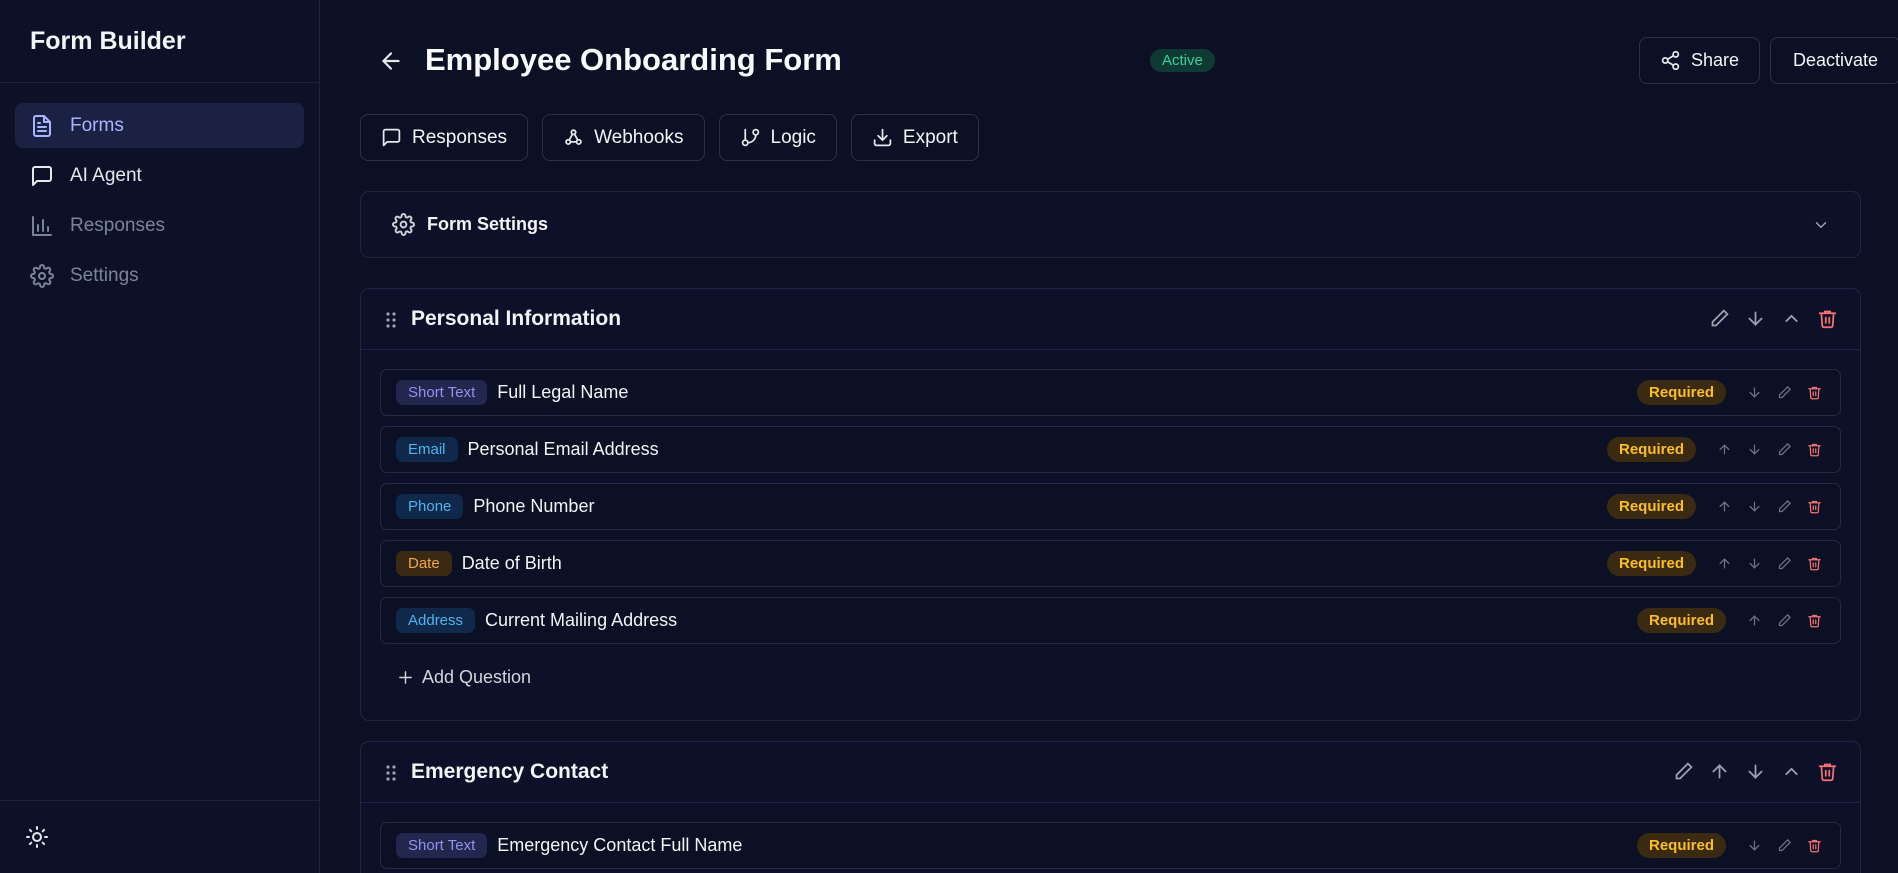 The image size is (1898, 873). What do you see at coordinates (1670, 60) in the screenshot?
I see `share-icon` at bounding box center [1670, 60].